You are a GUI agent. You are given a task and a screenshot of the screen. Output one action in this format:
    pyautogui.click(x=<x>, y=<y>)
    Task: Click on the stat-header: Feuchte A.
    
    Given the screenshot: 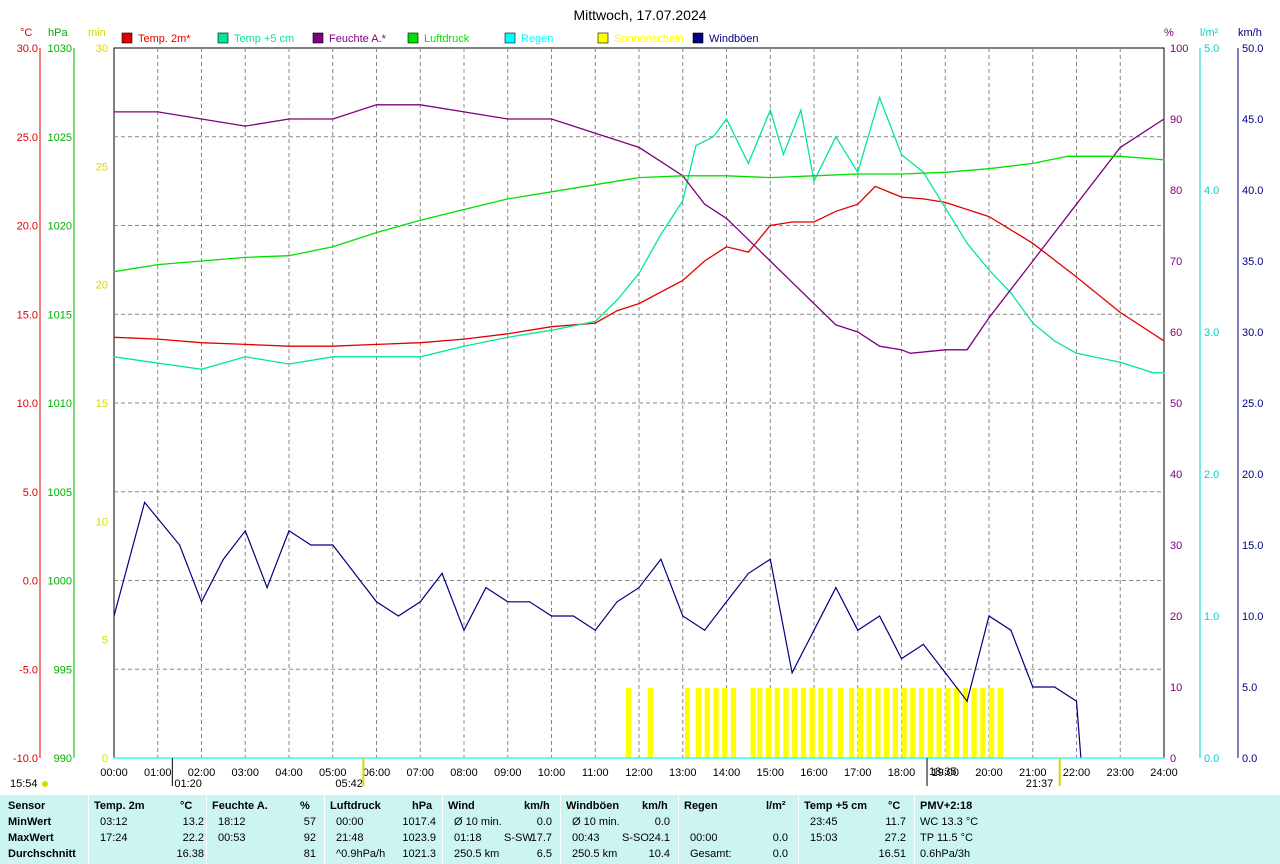 What is the action you would take?
    pyautogui.click(x=240, y=806)
    